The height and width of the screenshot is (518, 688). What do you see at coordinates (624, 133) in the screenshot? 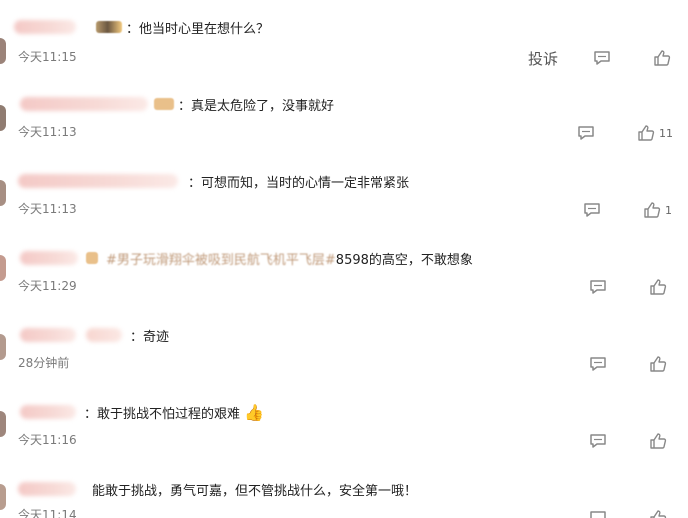
I see `comment-actions: 11` at bounding box center [624, 133].